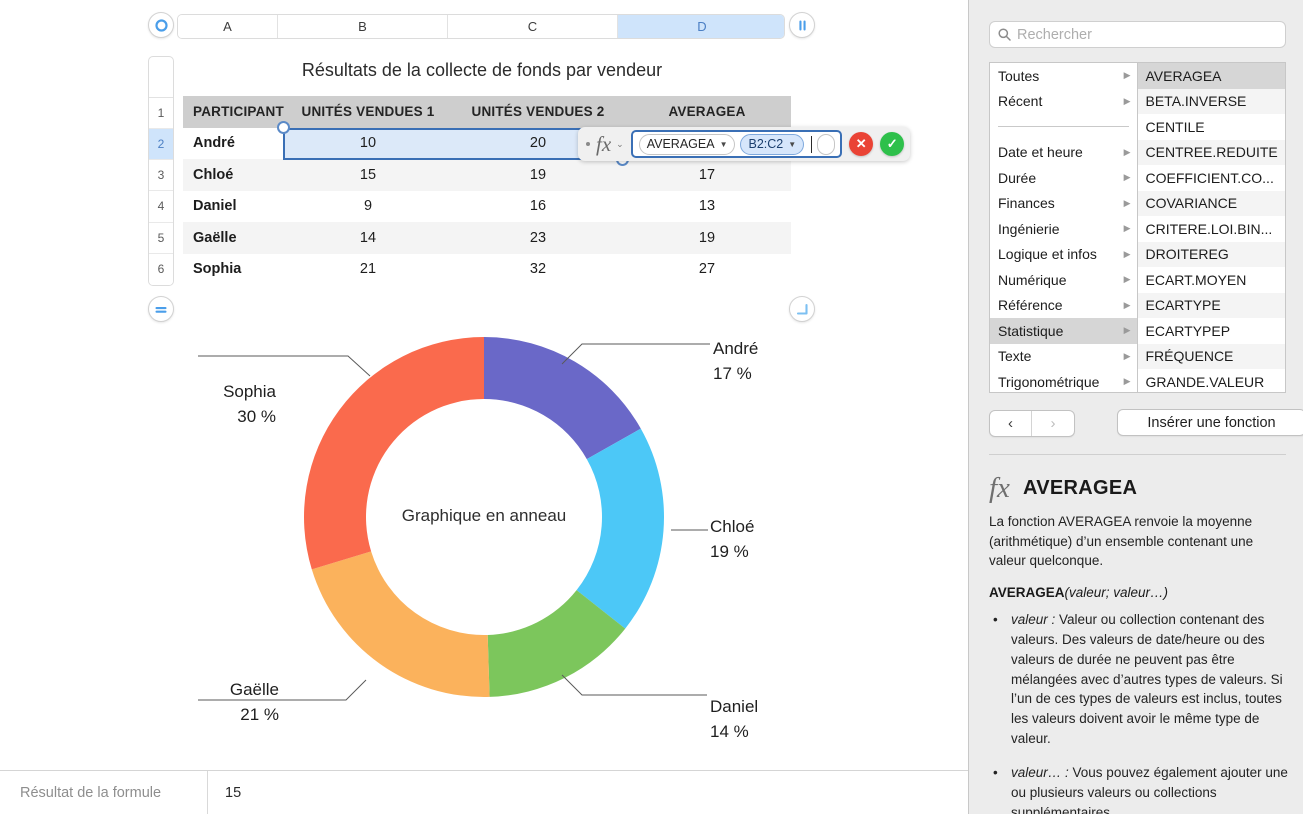  I want to click on table-row: Gaëlle 14 23 19, so click(487, 238).